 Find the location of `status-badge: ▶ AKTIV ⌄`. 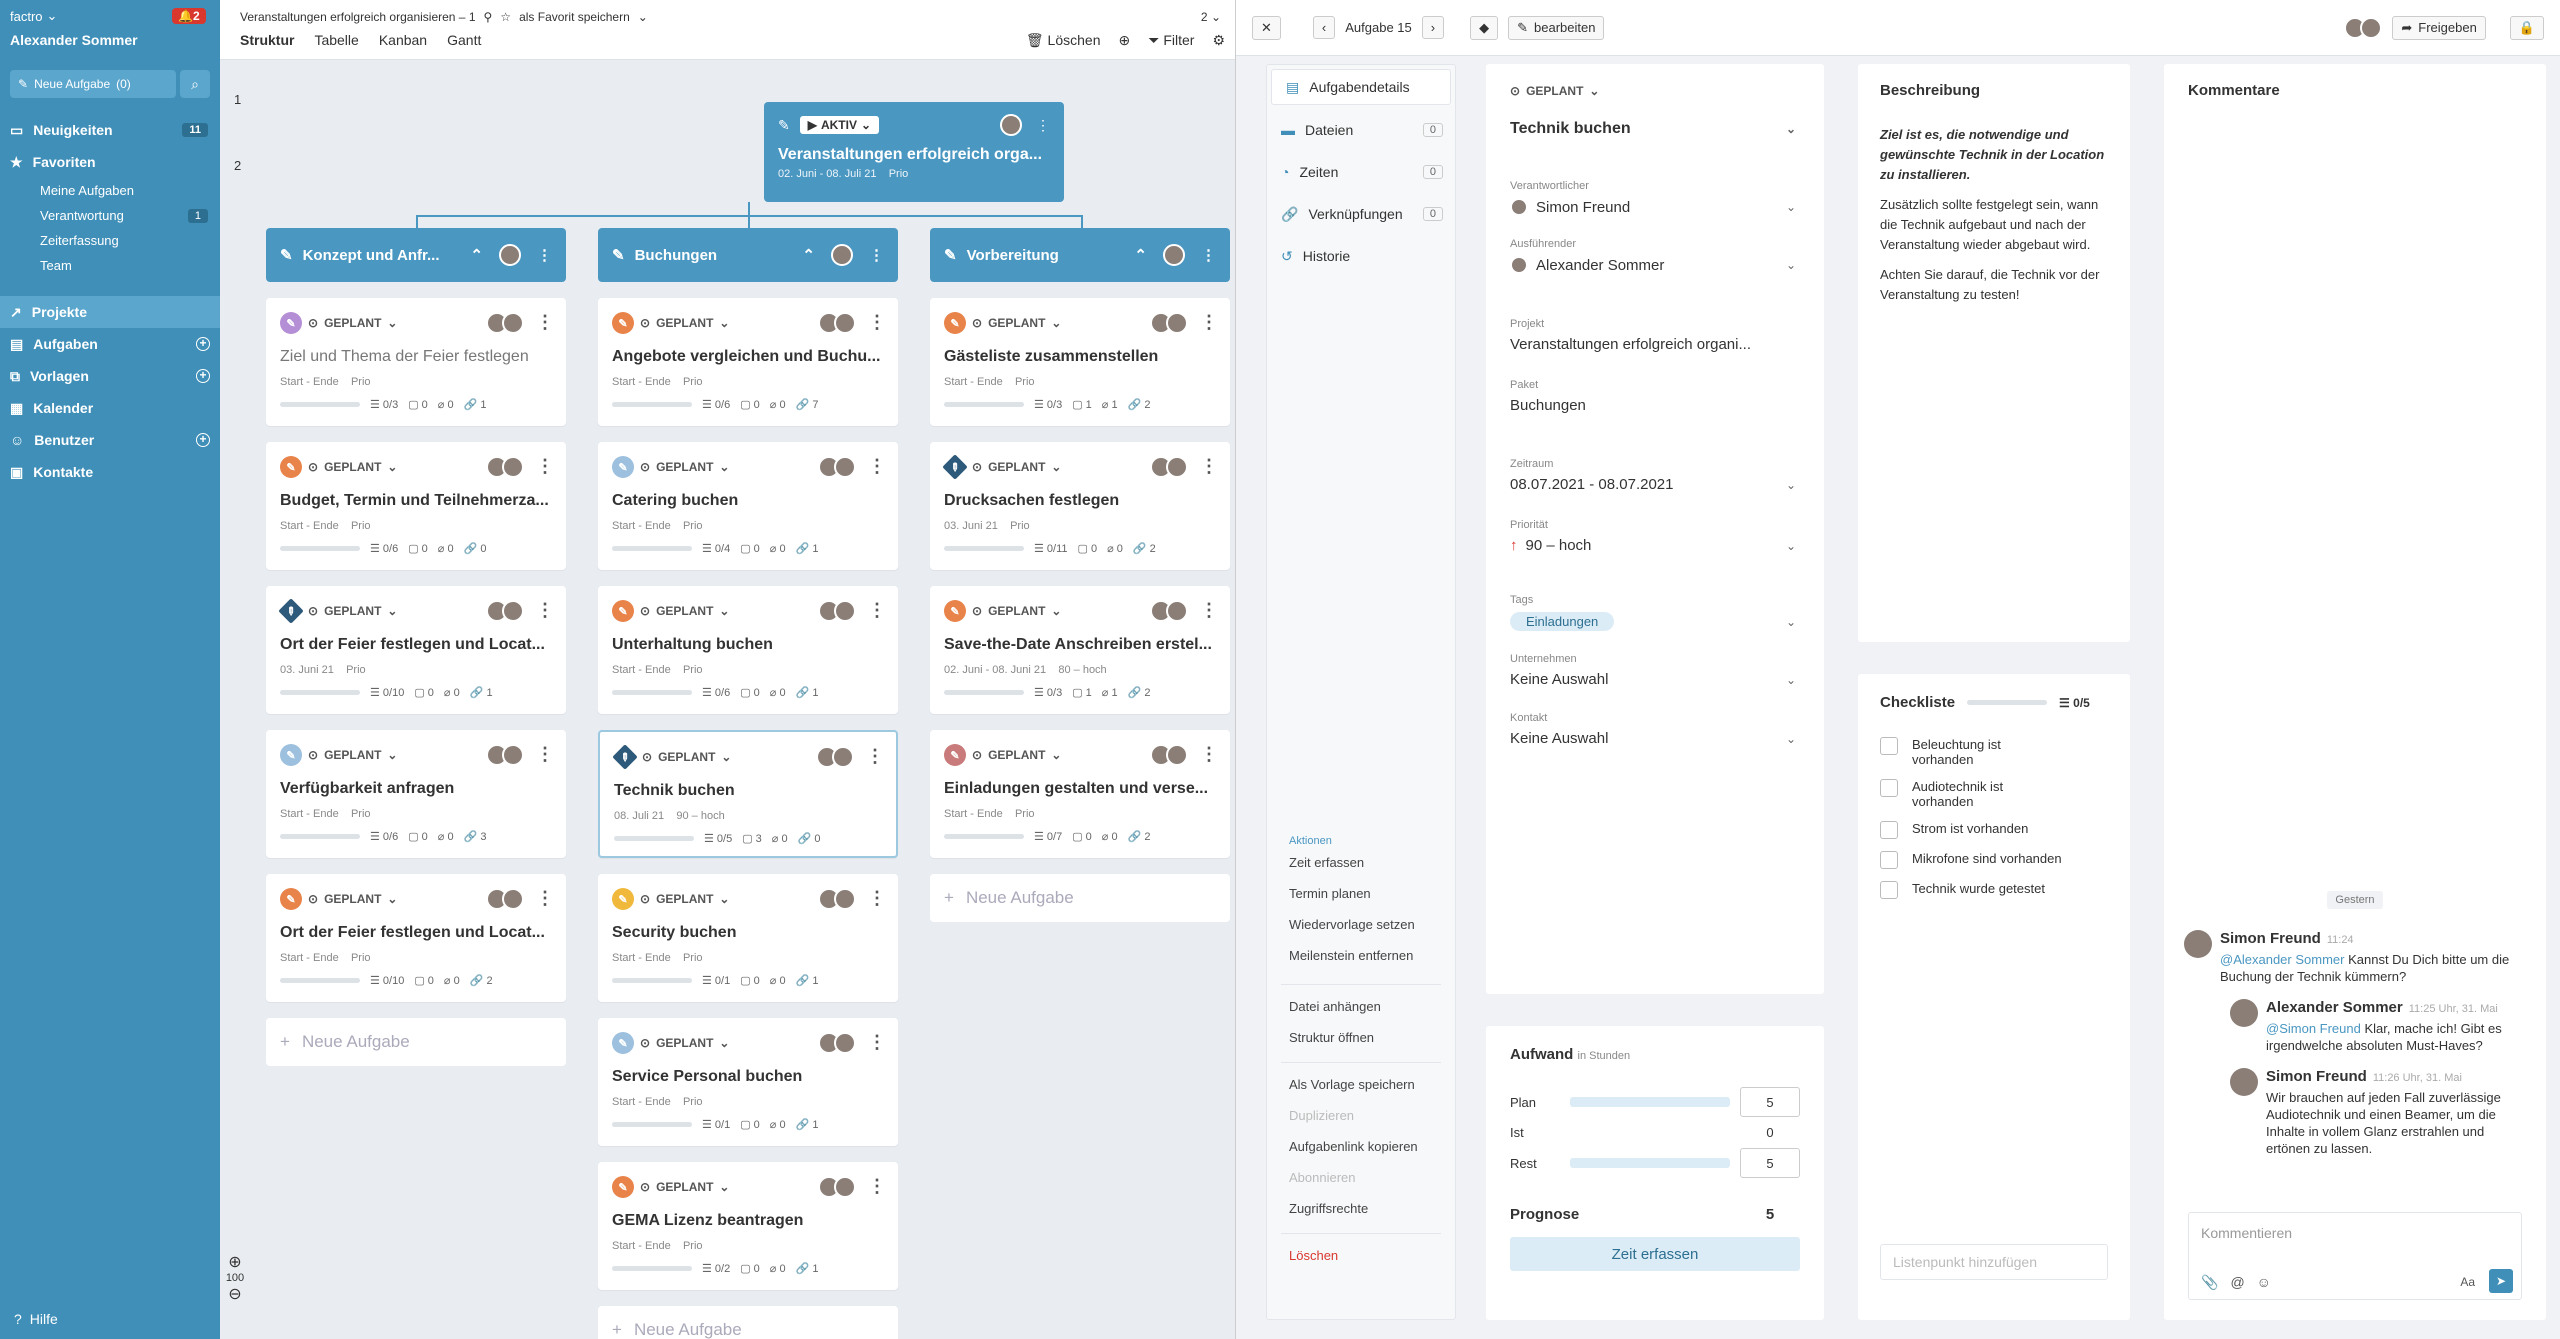

status-badge: ▶ AKTIV ⌄ is located at coordinates (839, 125).